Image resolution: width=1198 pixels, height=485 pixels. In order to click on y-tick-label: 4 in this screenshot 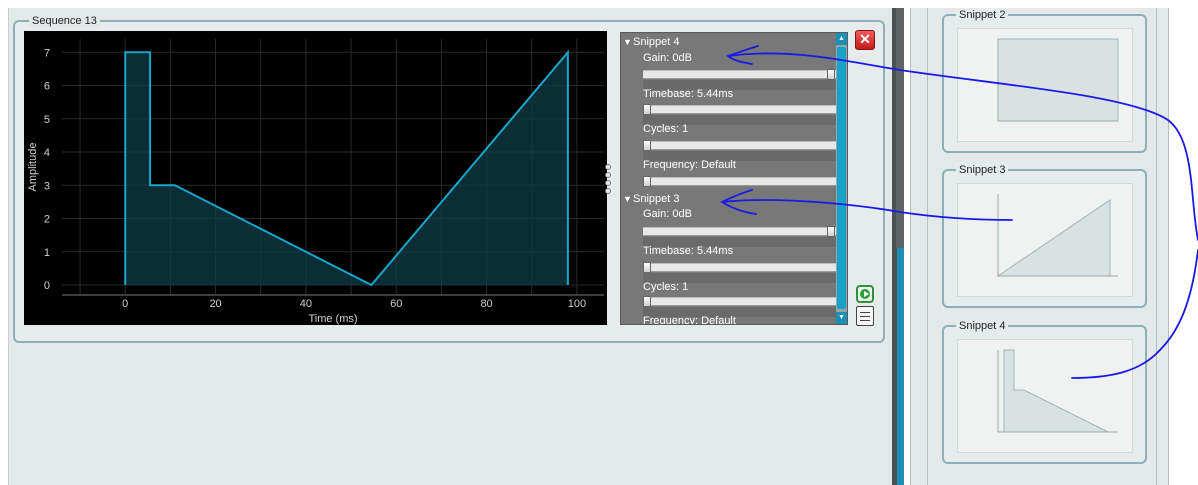, I will do `click(47, 153)`.